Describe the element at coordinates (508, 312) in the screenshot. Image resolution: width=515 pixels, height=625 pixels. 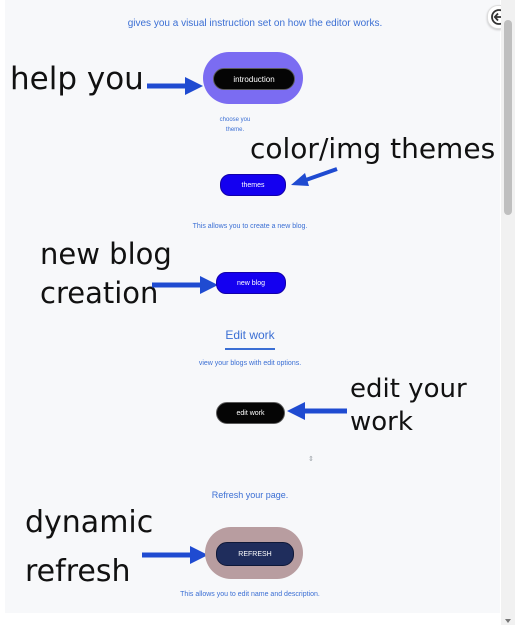
I see `scrollbar` at that location.